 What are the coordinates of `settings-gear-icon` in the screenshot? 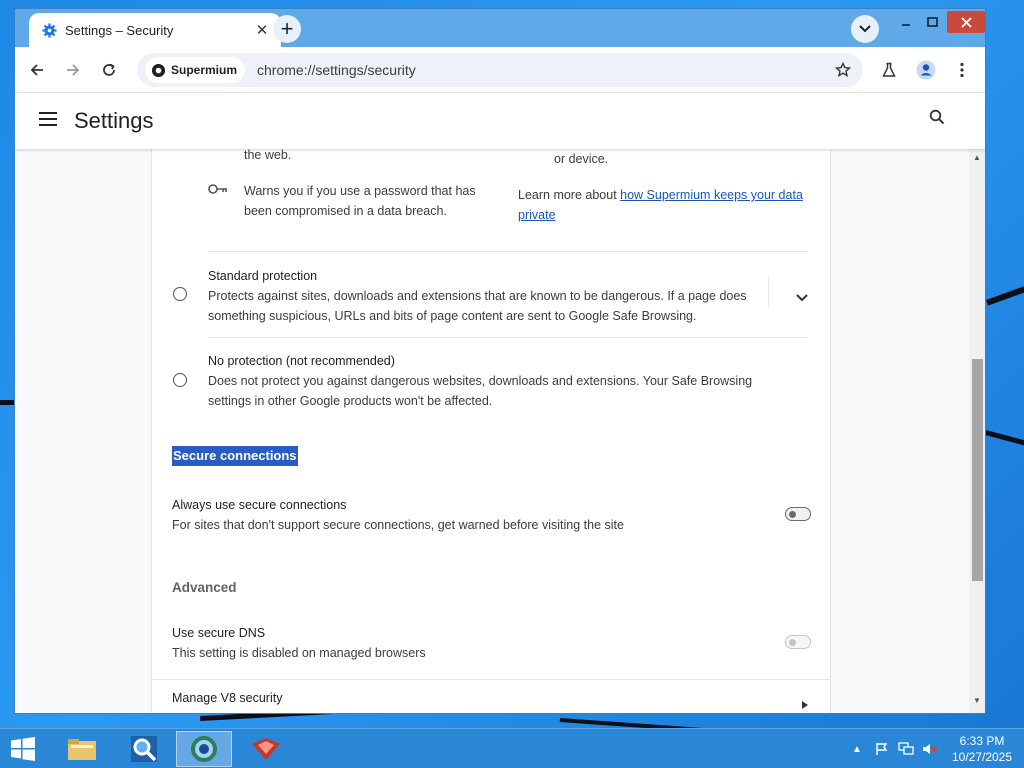 It's located at (49, 30).